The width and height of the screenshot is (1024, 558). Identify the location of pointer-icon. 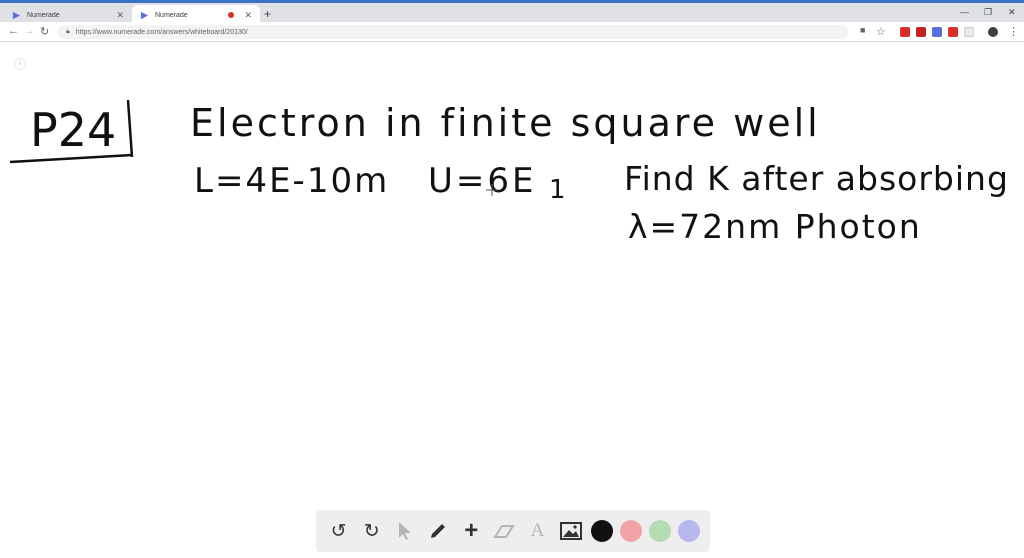
(405, 531).